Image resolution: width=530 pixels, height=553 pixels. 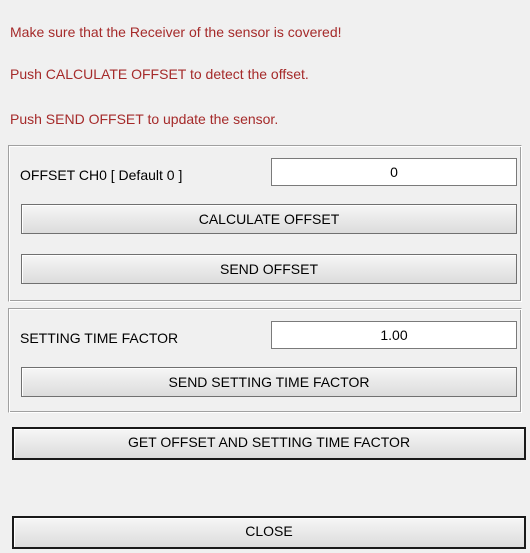 I want to click on setting-time-label: SETTING TIME FACTOR, so click(x=99, y=338).